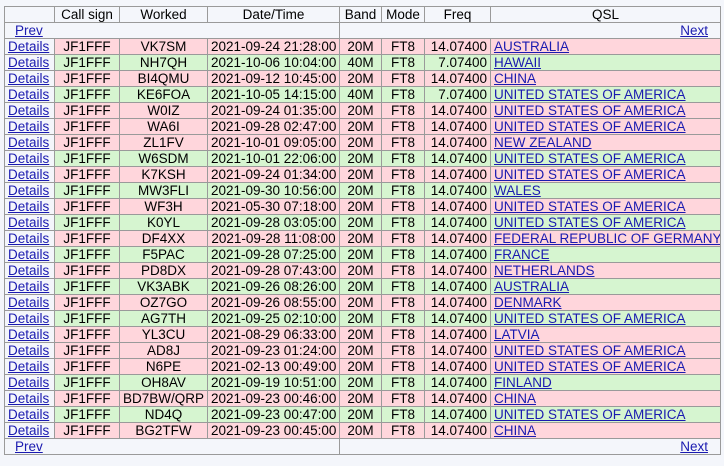 Image resolution: width=724 pixels, height=466 pixels. I want to click on prev-link-bottom: Prev, so click(29, 447).